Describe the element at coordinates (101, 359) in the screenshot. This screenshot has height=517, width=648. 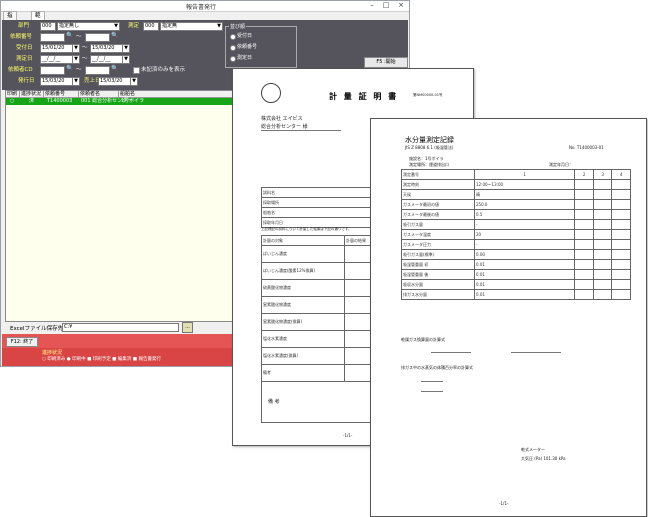
I see `legend-items: ○ 印刷済み ● 印刷中 ■ 印刷予定 ■ 編集済 ■ 報告書発行` at that location.